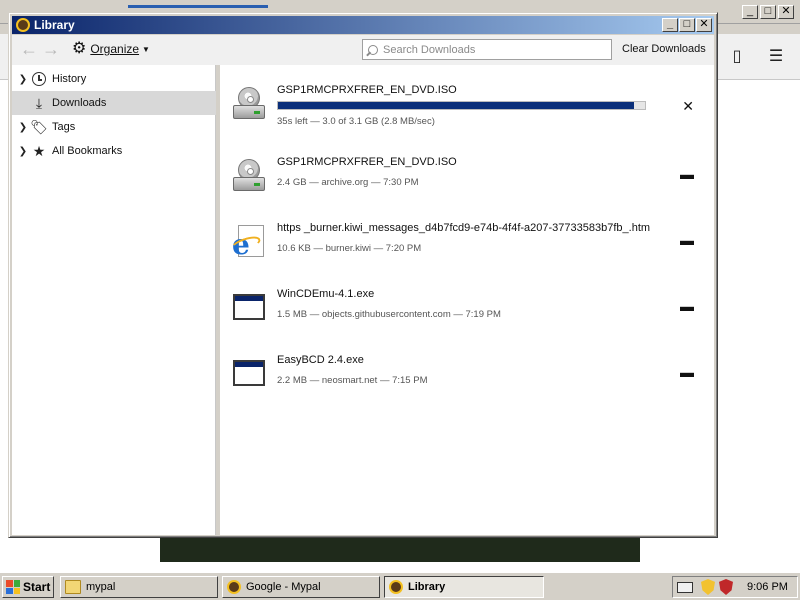  I want to click on sidebar-item-label: Tags, so click(64, 127).